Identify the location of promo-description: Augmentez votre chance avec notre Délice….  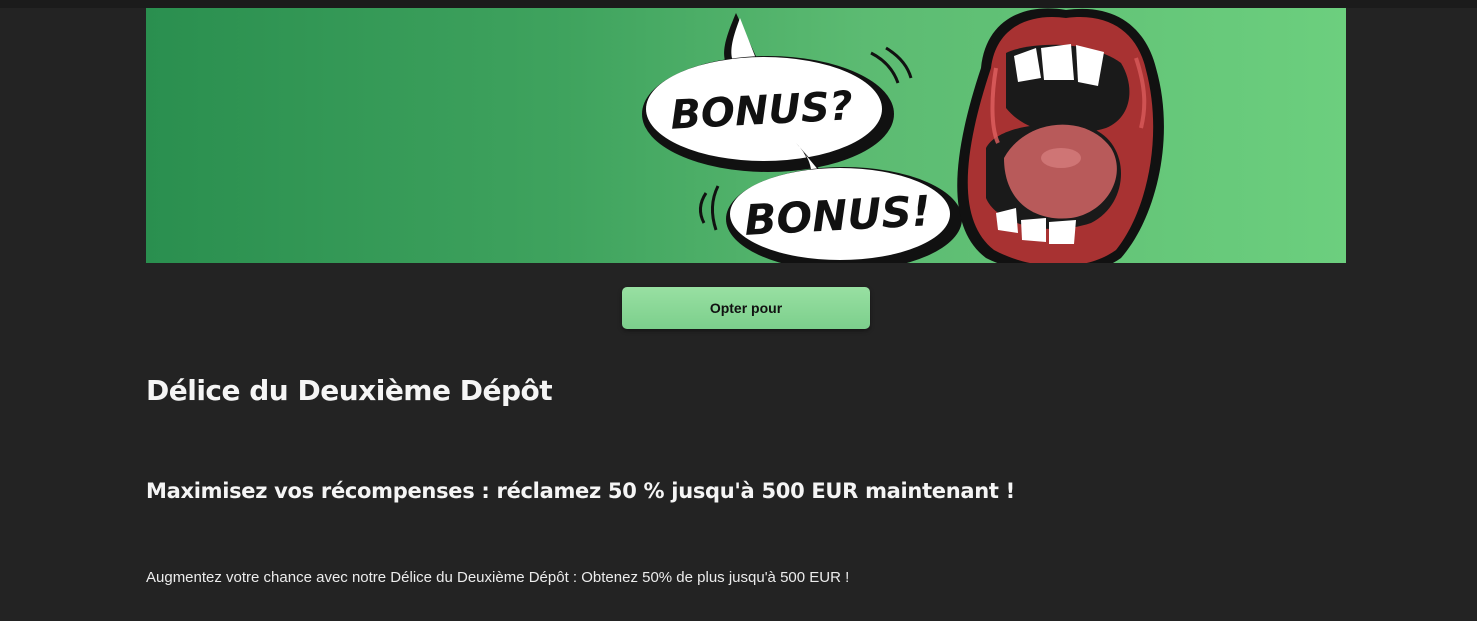
(498, 577).